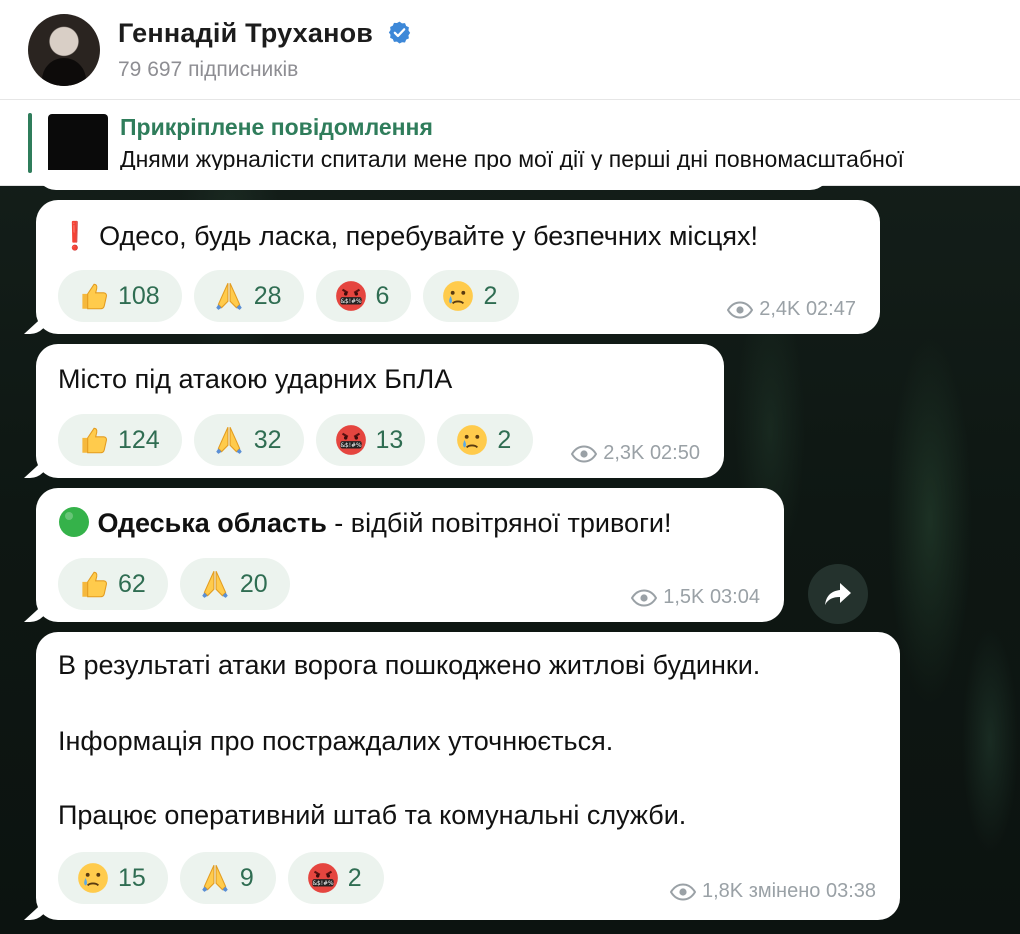  What do you see at coordinates (174, 584) in the screenshot?
I see `reactions-row: 62 20` at bounding box center [174, 584].